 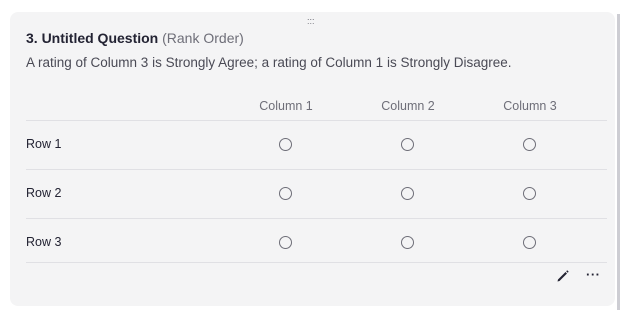 What do you see at coordinates (529, 193) in the screenshot?
I see `radio-row2-col3` at bounding box center [529, 193].